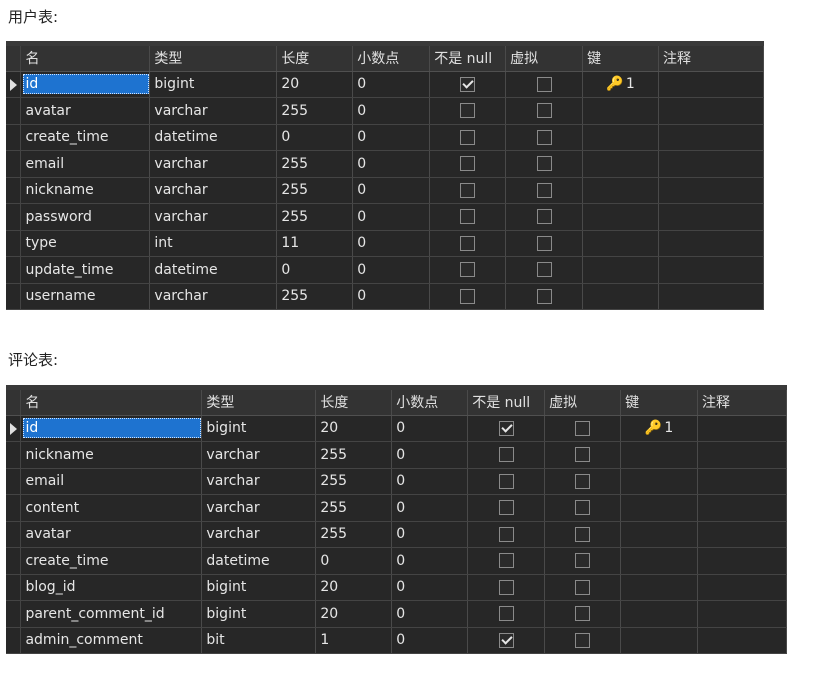 This screenshot has height=686, width=837. Describe the element at coordinates (213, 270) in the screenshot. I see `field-type-cell: datetime` at that location.